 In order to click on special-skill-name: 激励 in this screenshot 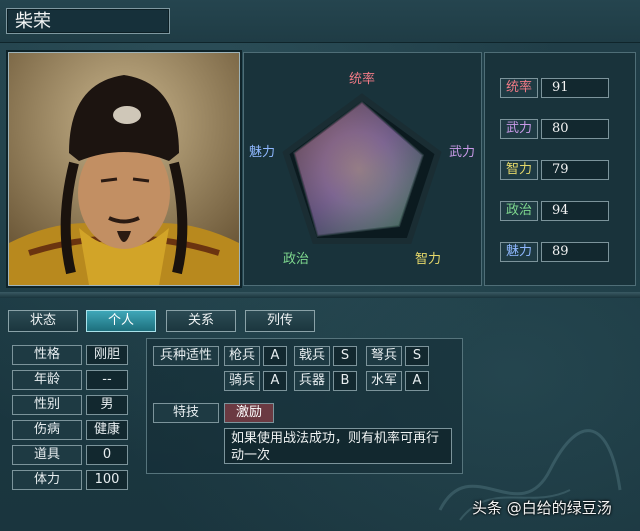, I will do `click(249, 413)`.